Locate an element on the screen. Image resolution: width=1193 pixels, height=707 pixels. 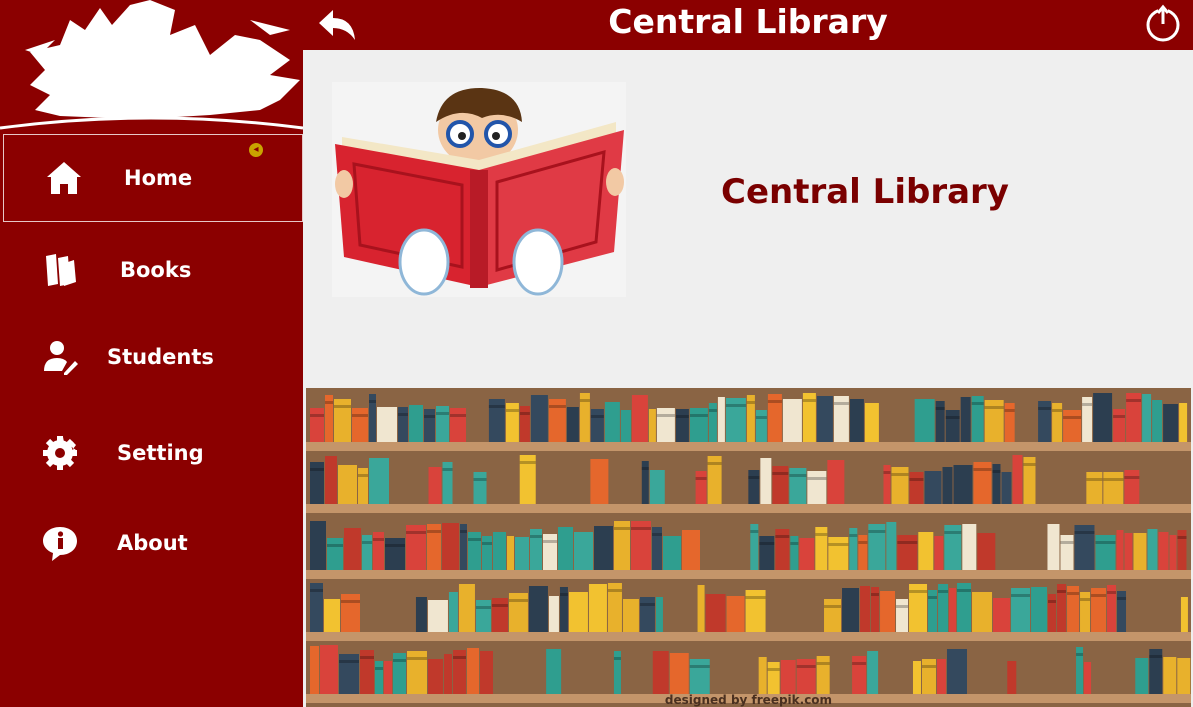
app-header: Central Library is located at coordinates (748, 25).